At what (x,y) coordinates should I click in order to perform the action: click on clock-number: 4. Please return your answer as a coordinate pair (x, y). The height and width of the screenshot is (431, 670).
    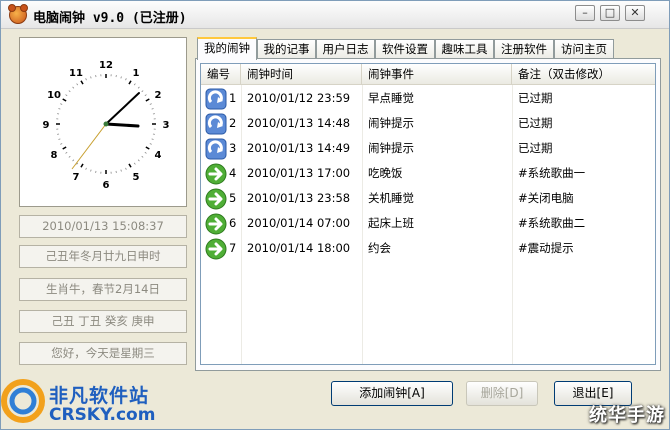
    Looking at the image, I should click on (157, 155).